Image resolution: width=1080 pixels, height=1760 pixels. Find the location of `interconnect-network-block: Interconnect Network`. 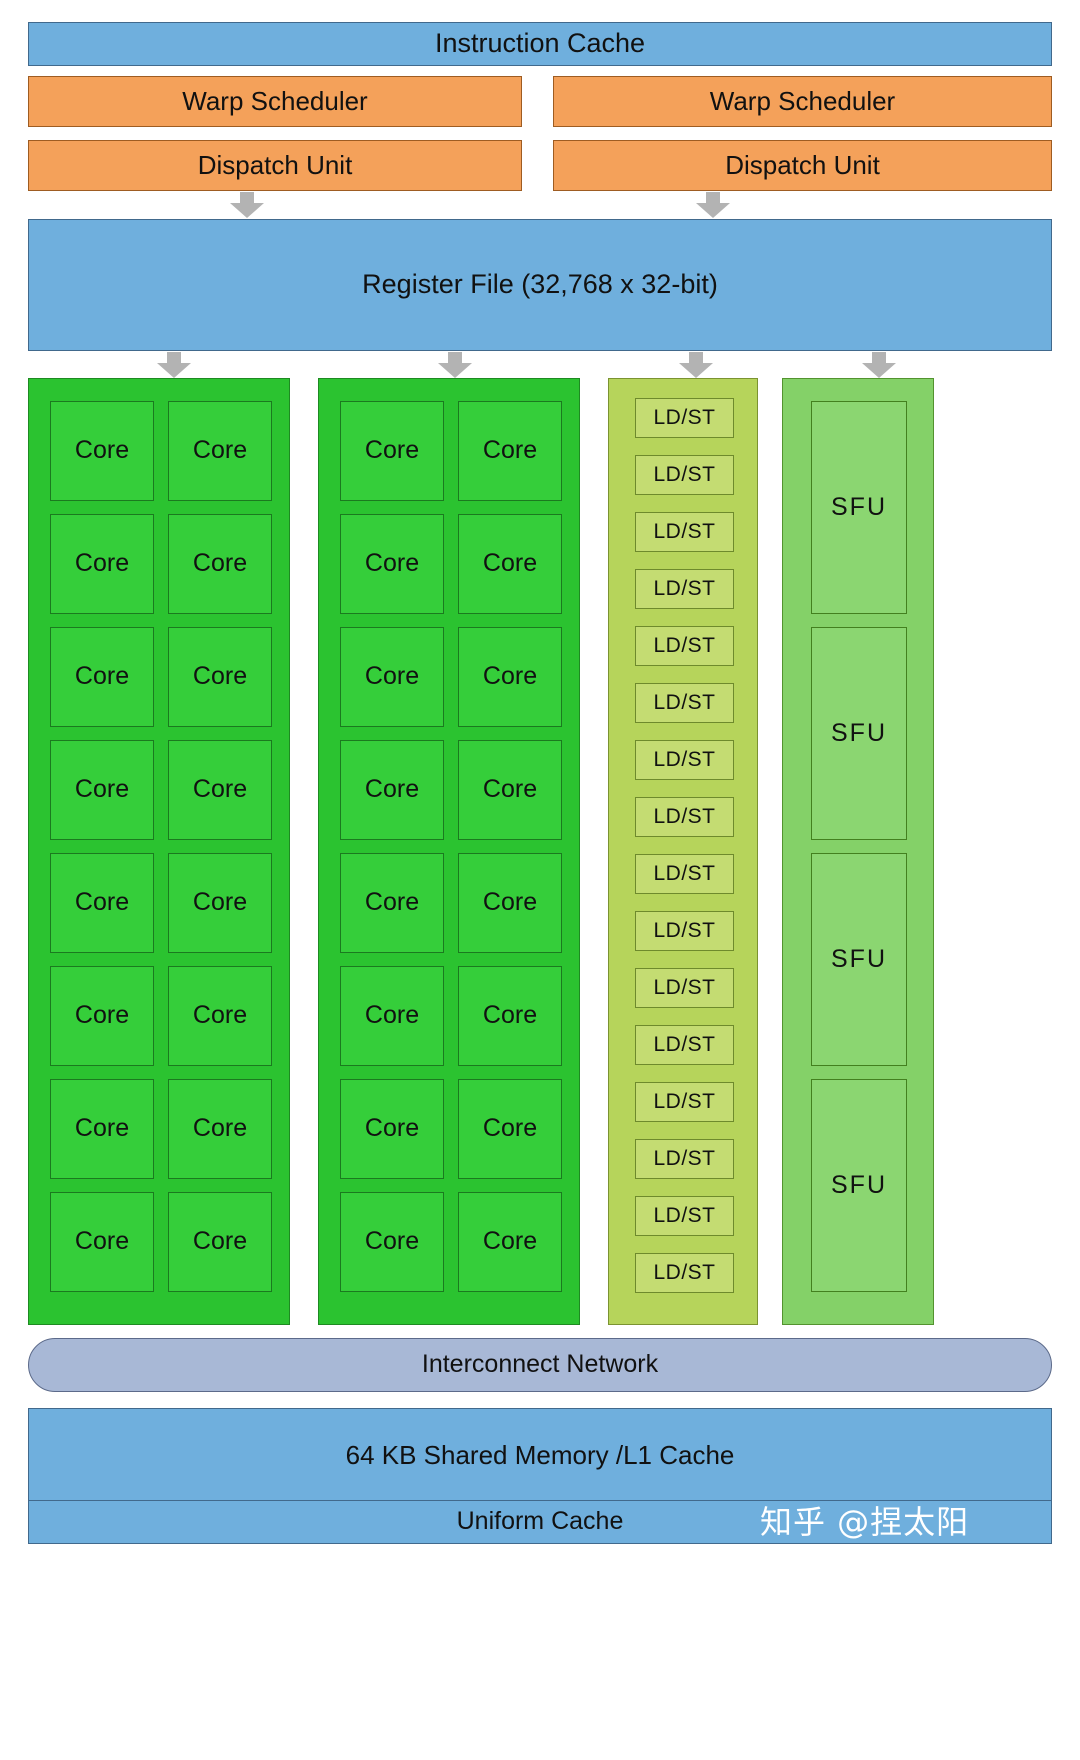

interconnect-network-block: Interconnect Network is located at coordinates (540, 1365).